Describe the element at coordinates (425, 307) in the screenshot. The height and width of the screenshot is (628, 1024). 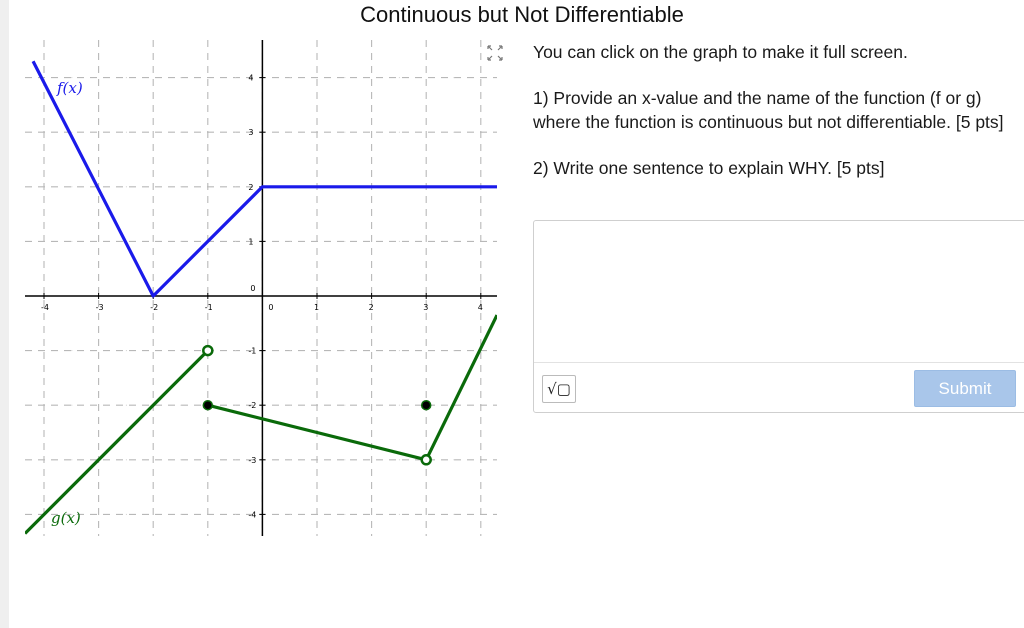
I see `x-tick-label: 3` at that location.